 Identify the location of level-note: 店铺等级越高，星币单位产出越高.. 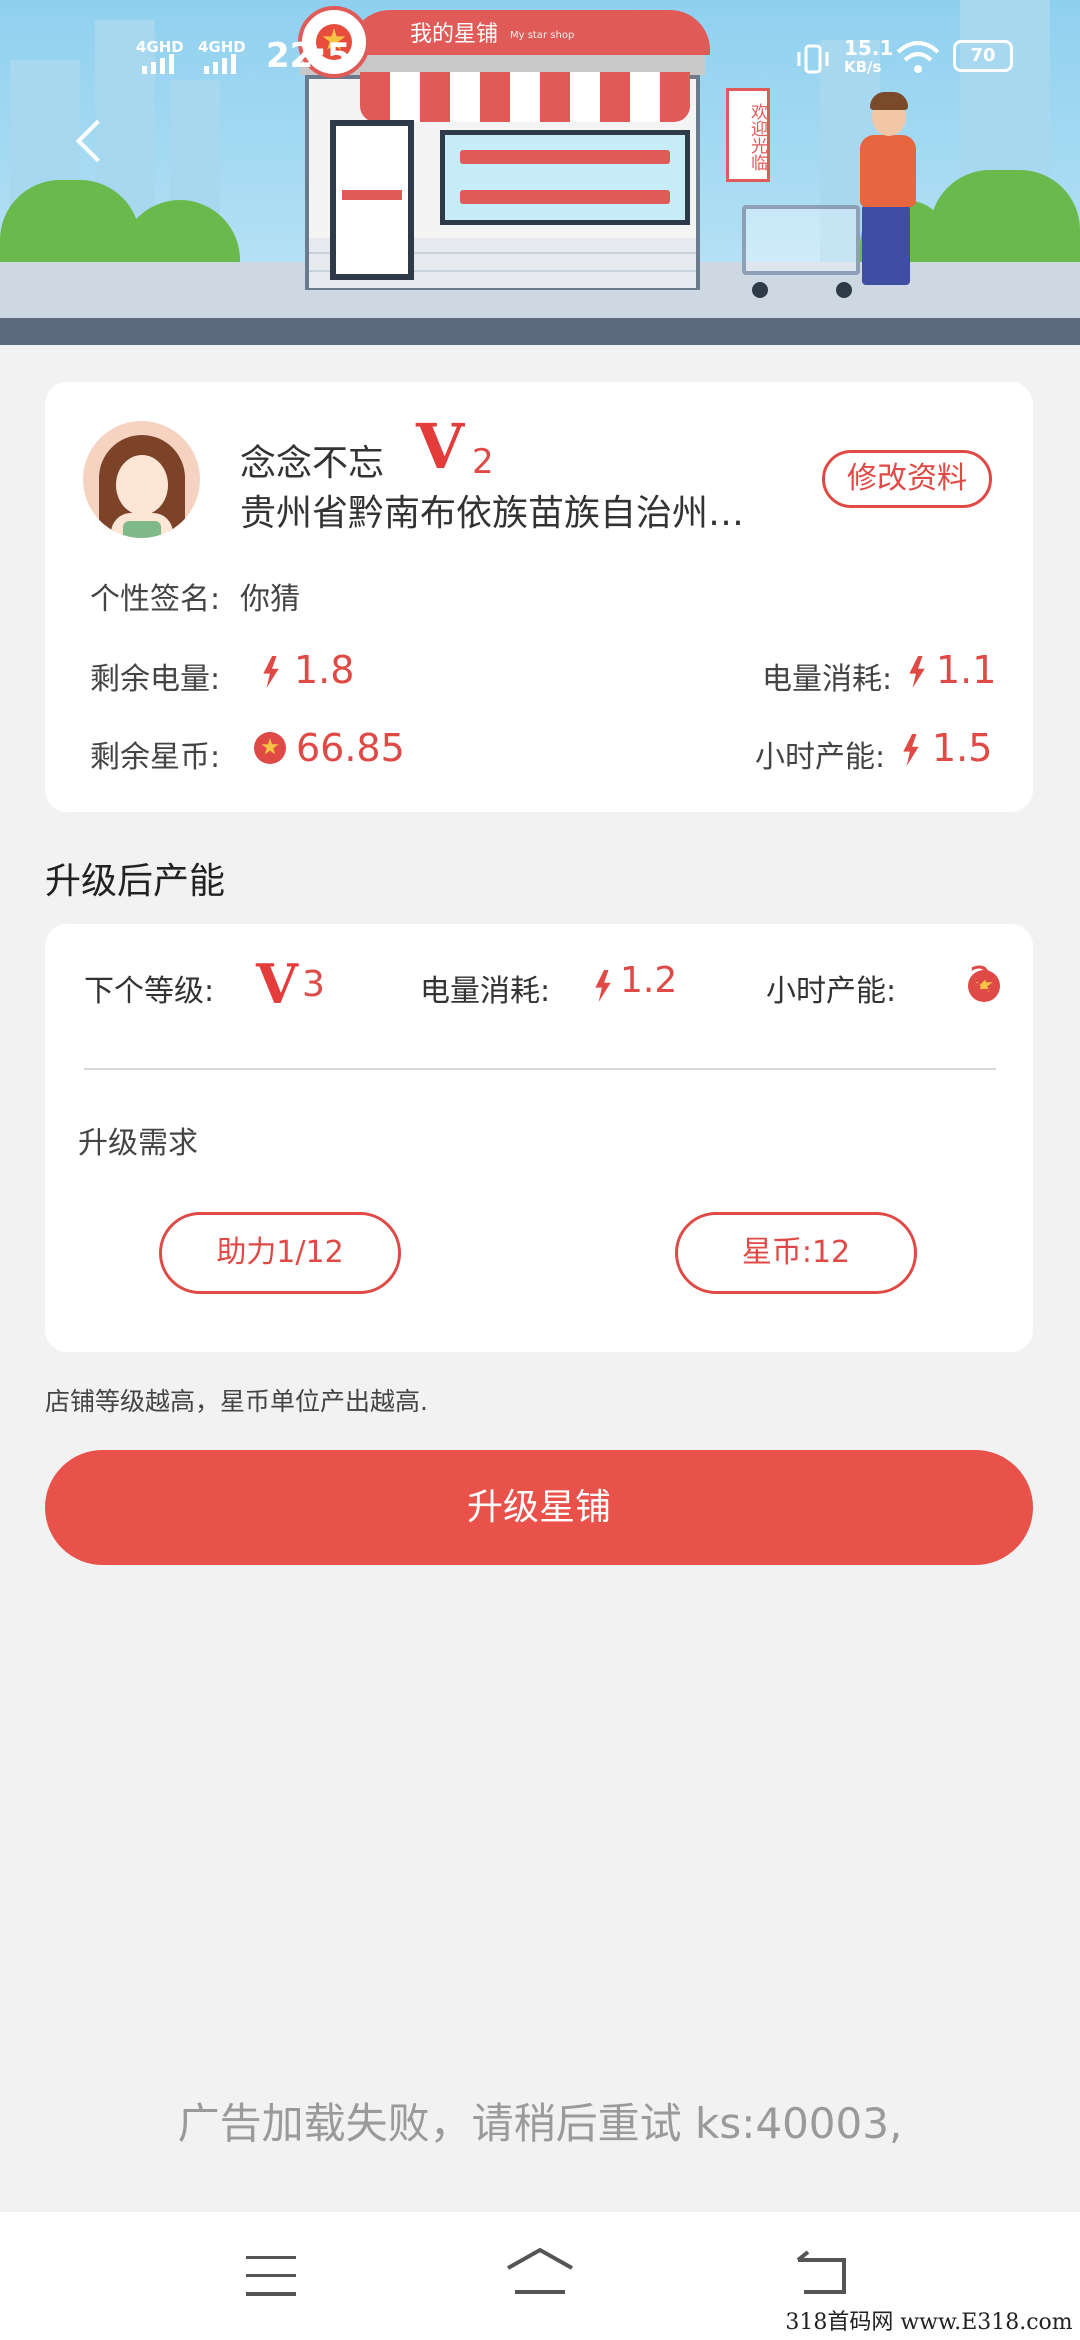
(236, 1401).